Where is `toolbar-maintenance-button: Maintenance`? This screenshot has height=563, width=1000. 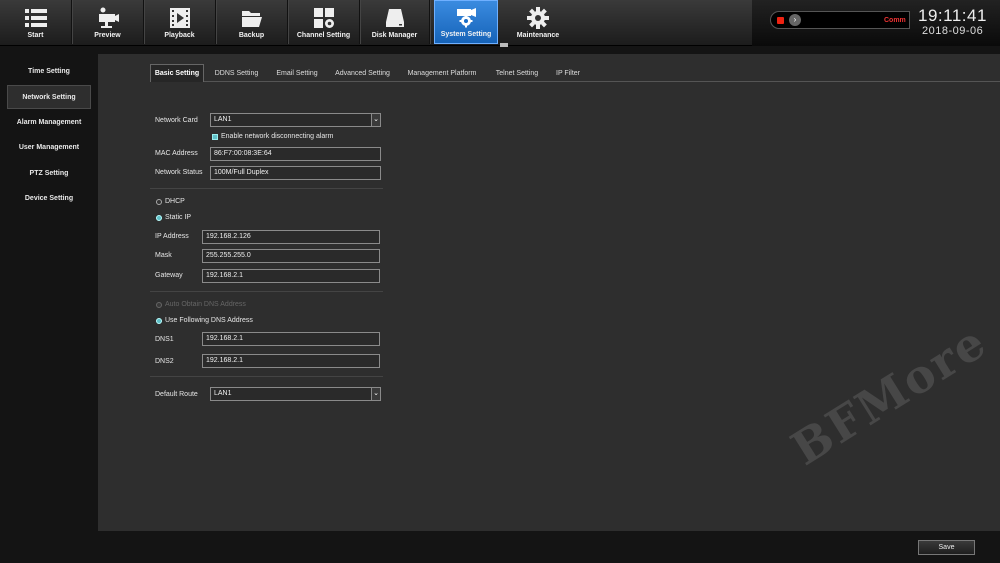 toolbar-maintenance-button: Maintenance is located at coordinates (538, 22).